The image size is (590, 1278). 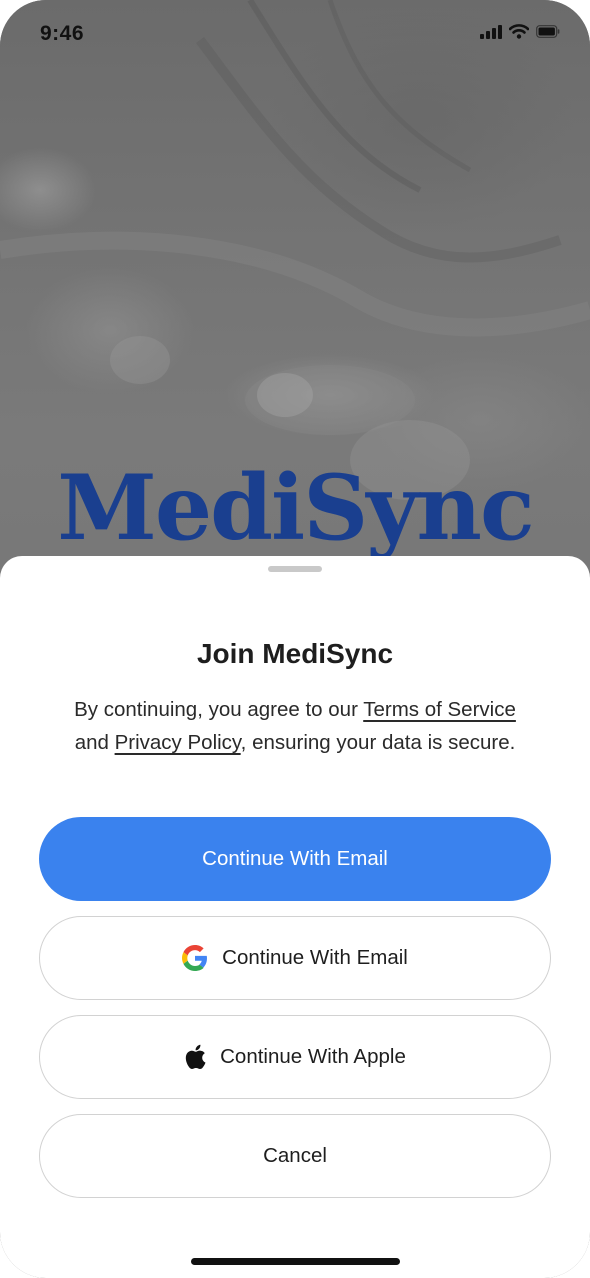 I want to click on status-bar: 9:46, so click(x=295, y=35).